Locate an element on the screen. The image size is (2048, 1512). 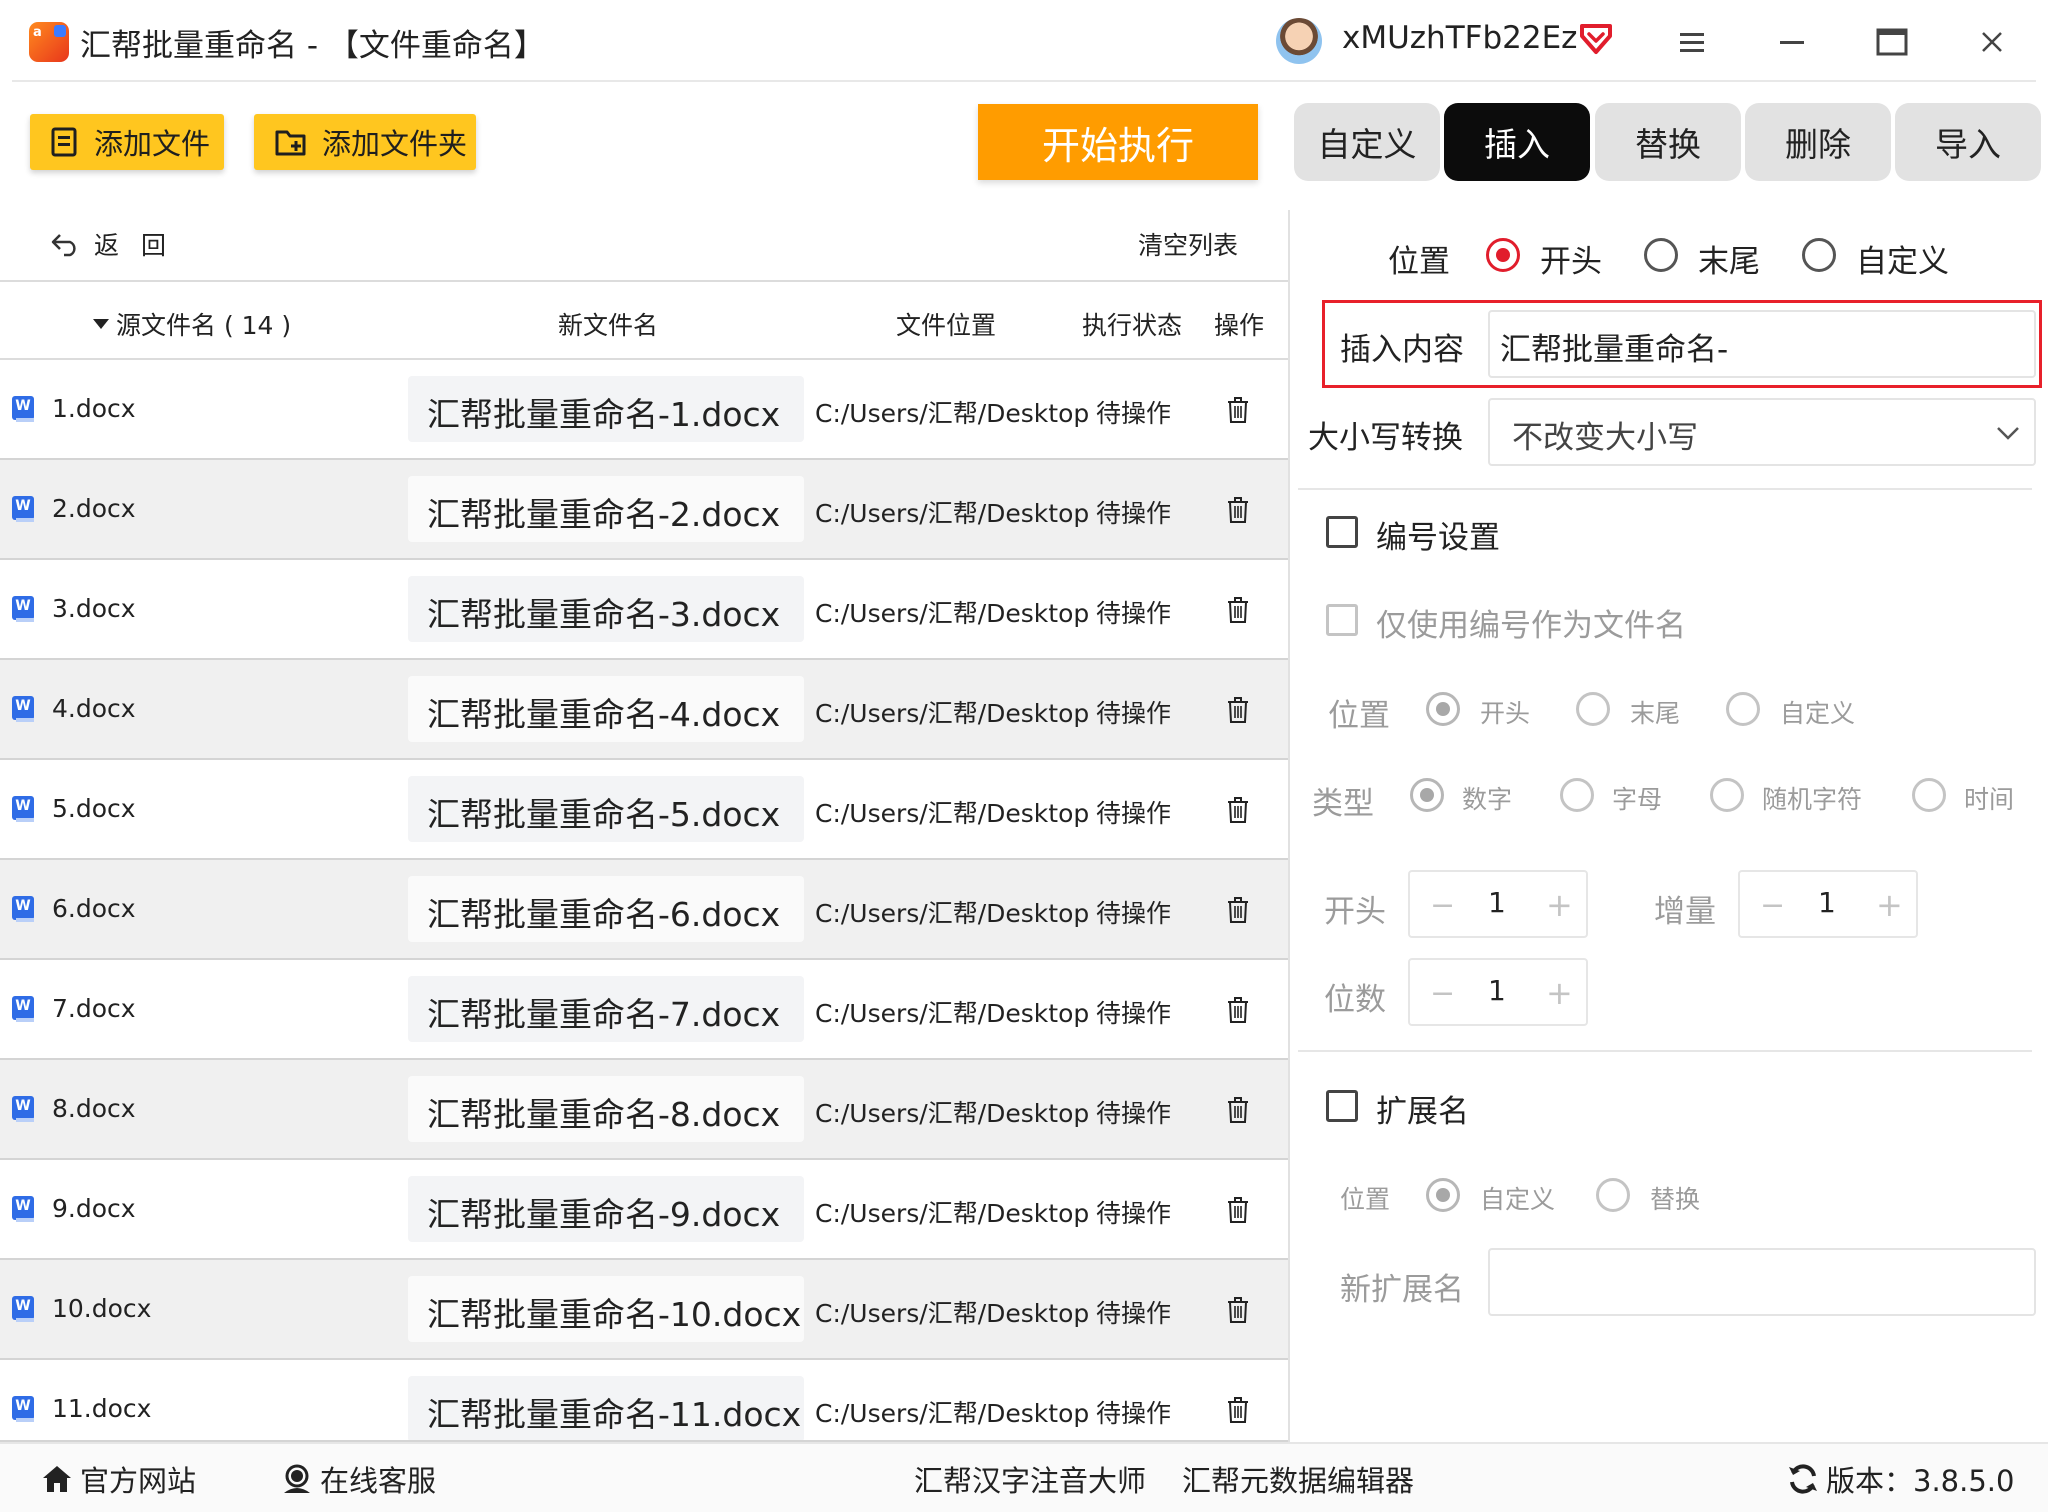
maximize-icon is located at coordinates (1892, 42).